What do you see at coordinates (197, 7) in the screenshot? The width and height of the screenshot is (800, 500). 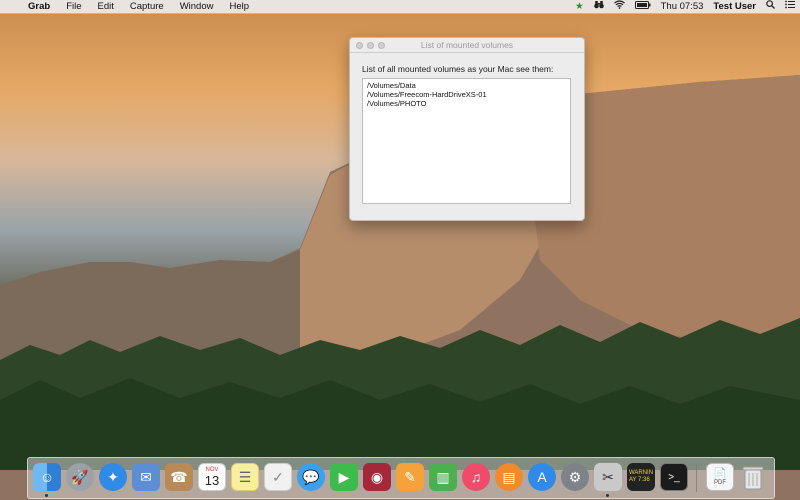 I see `menu-window: Window` at bounding box center [197, 7].